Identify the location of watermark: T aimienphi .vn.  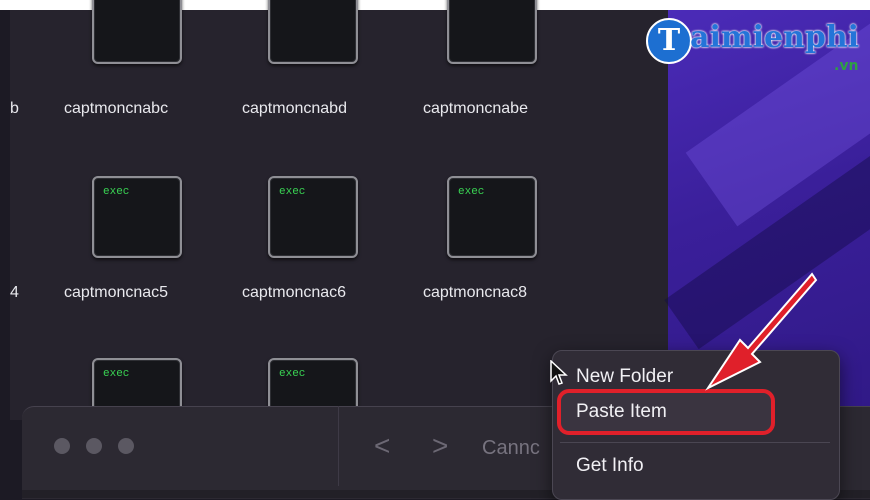
(754, 49).